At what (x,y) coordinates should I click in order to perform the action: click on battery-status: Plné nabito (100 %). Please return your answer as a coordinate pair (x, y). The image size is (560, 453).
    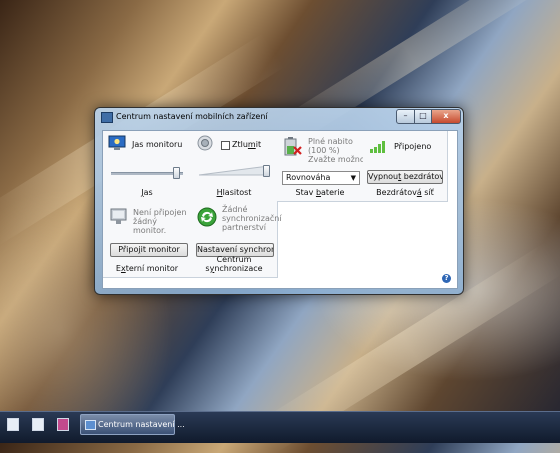
    Looking at the image, I should click on (330, 146).